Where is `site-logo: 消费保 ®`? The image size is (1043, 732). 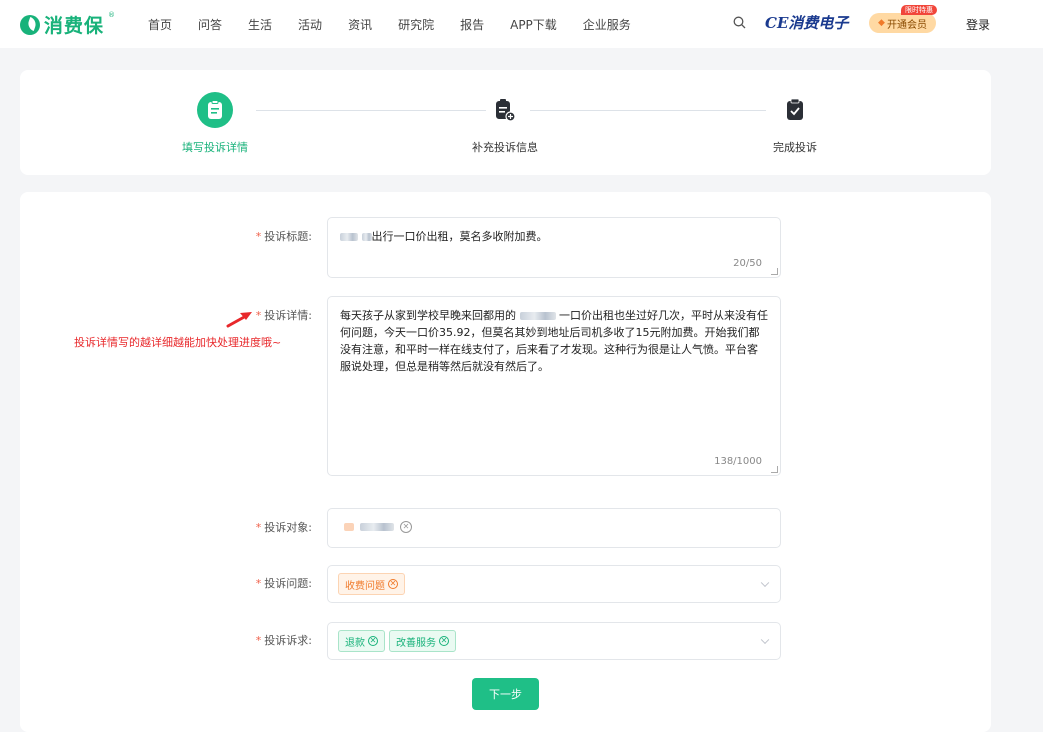 site-logo: 消费保 ® is located at coordinates (67, 24).